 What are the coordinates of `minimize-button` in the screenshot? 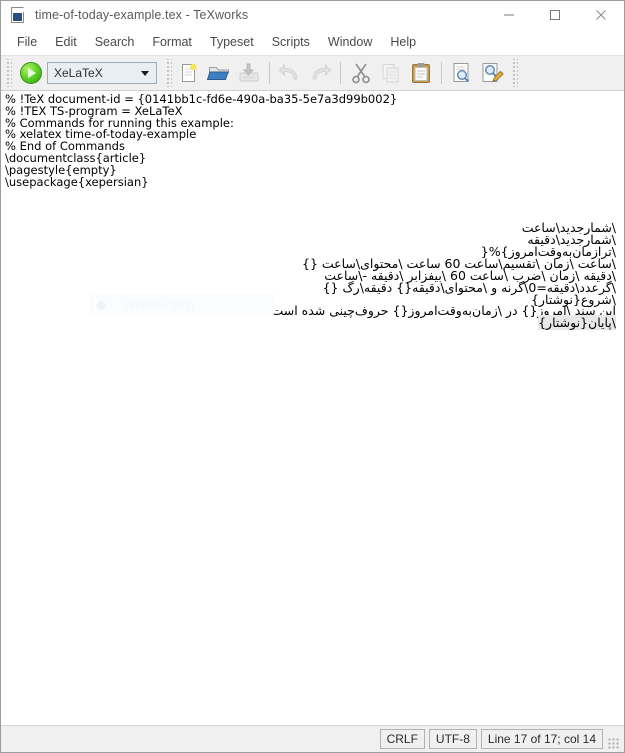 It's located at (509, 15).